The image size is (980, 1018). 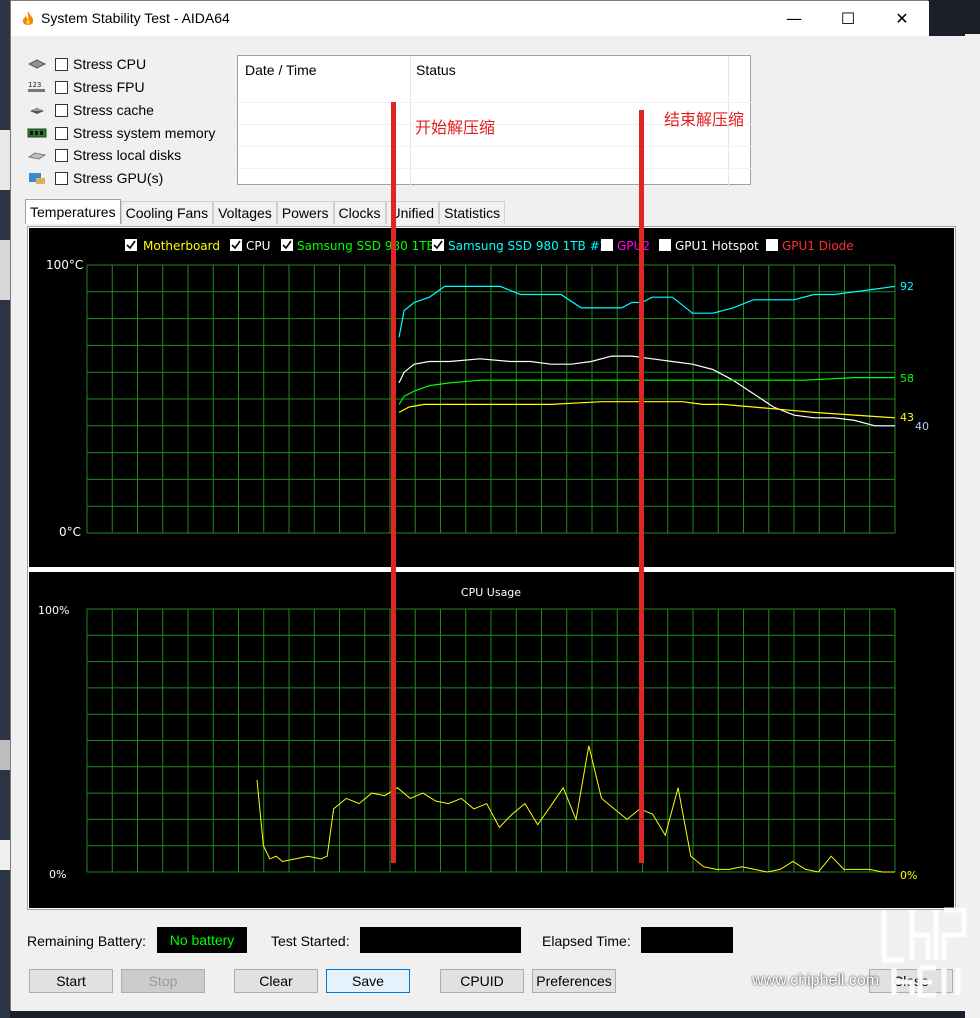 I want to click on temperature-line-samsung-ssd-980-1tb, so click(x=646, y=391).